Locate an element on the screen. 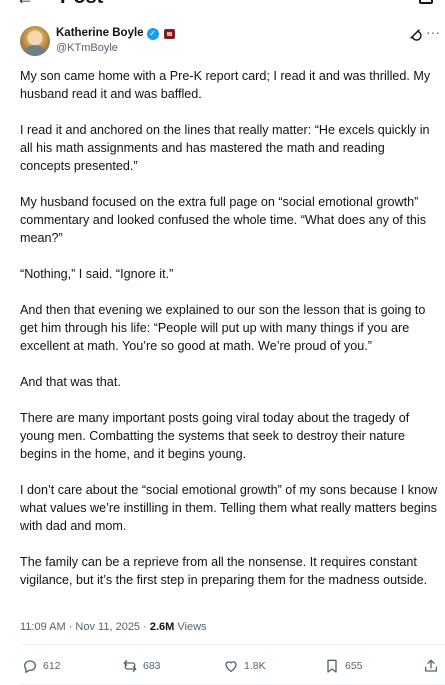 The image size is (445, 685). reply-count: 612 is located at coordinates (52, 666).